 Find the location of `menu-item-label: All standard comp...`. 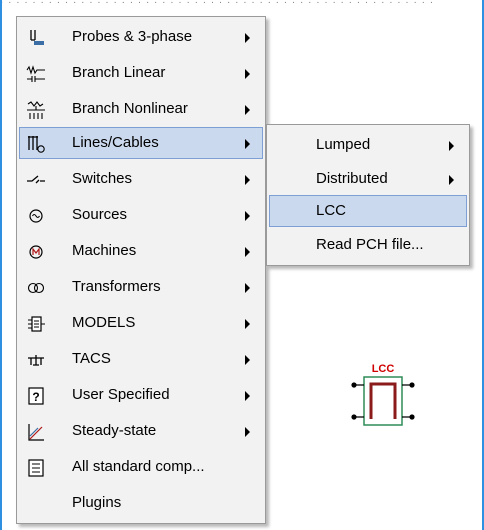

menu-item-label: All standard comp... is located at coordinates (138, 466).